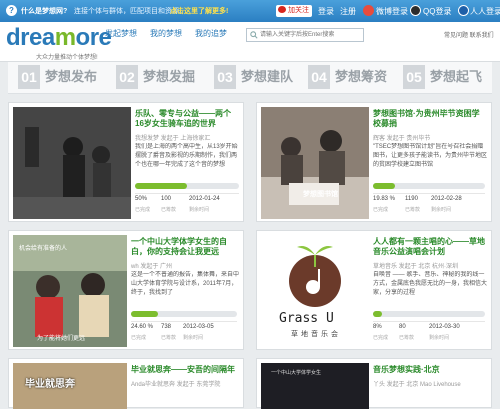  Describe the element at coordinates (417, 385) in the screenshot. I see `dream-meta: 丫头 发起于 北京 Mao Livehouse` at that location.